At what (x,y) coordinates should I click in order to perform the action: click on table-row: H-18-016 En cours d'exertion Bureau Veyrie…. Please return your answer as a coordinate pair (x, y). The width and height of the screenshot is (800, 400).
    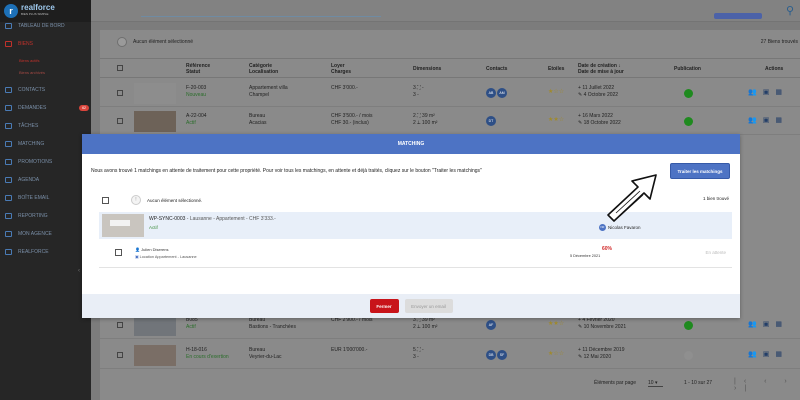
    Looking at the image, I should click on (450, 355).